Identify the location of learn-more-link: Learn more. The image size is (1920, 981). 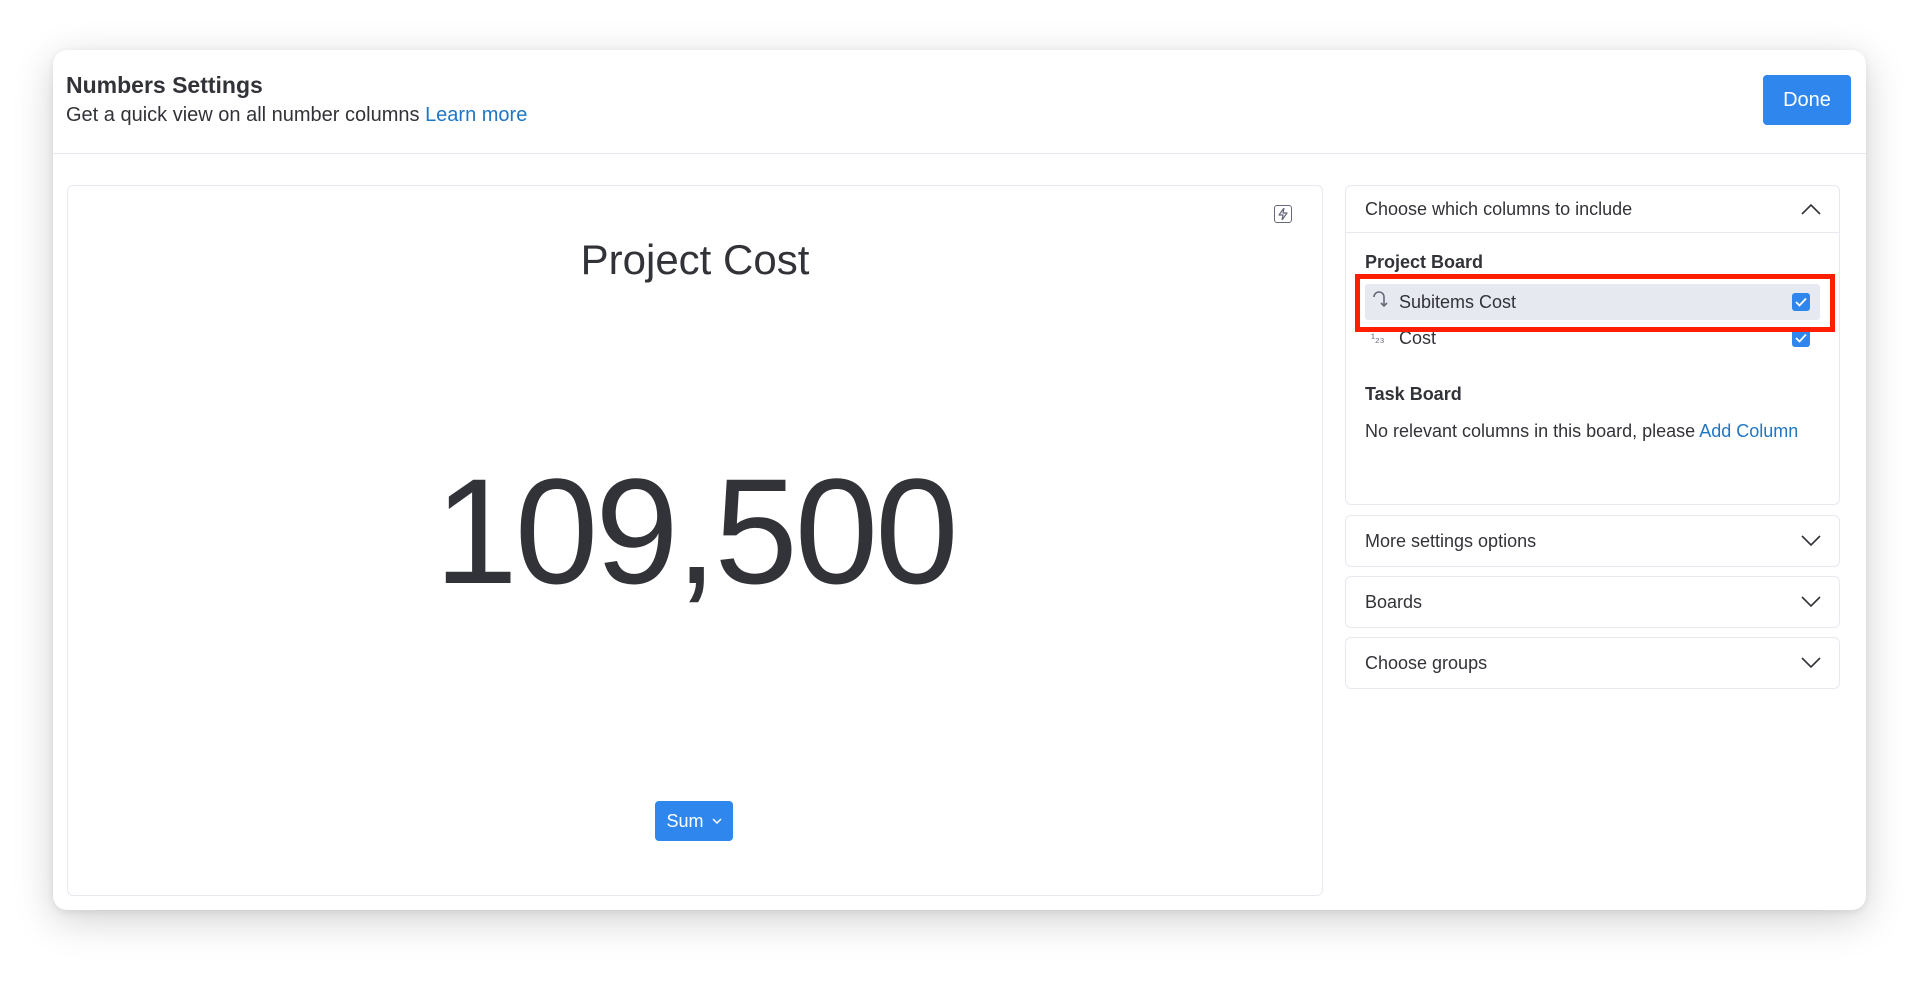
(476, 115).